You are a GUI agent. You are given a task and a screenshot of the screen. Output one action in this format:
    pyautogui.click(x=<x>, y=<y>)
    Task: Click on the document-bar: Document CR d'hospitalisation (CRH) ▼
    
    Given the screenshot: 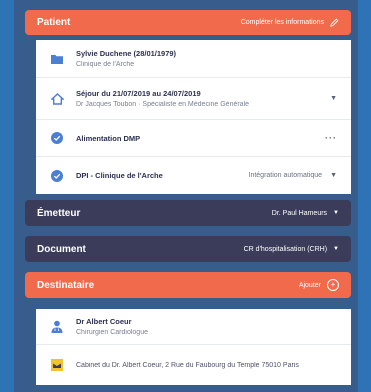 What is the action you would take?
    pyautogui.click(x=188, y=249)
    